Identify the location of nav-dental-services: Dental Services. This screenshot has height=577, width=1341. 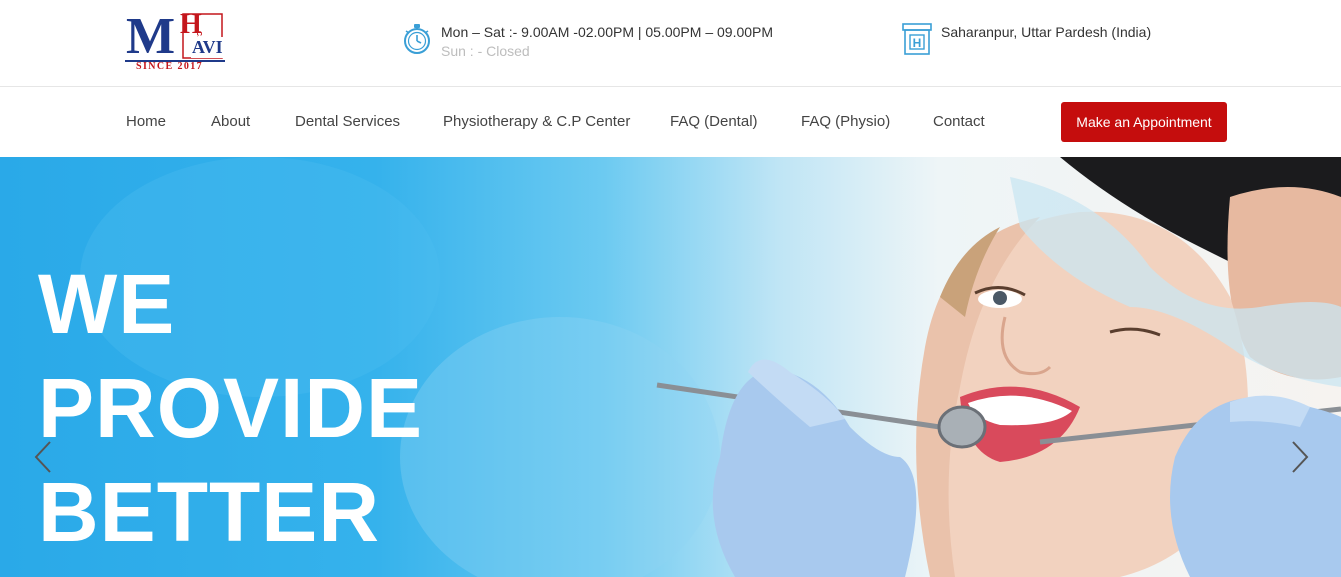
(347, 121).